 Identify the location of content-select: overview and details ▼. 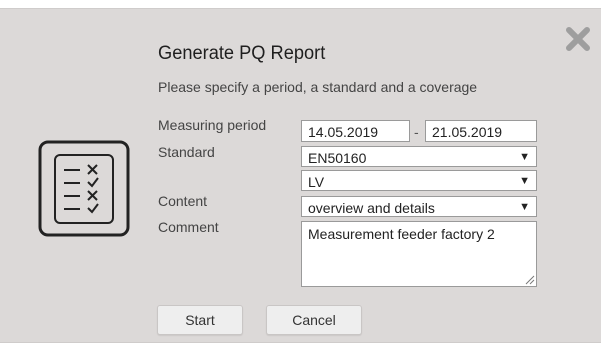
(419, 206).